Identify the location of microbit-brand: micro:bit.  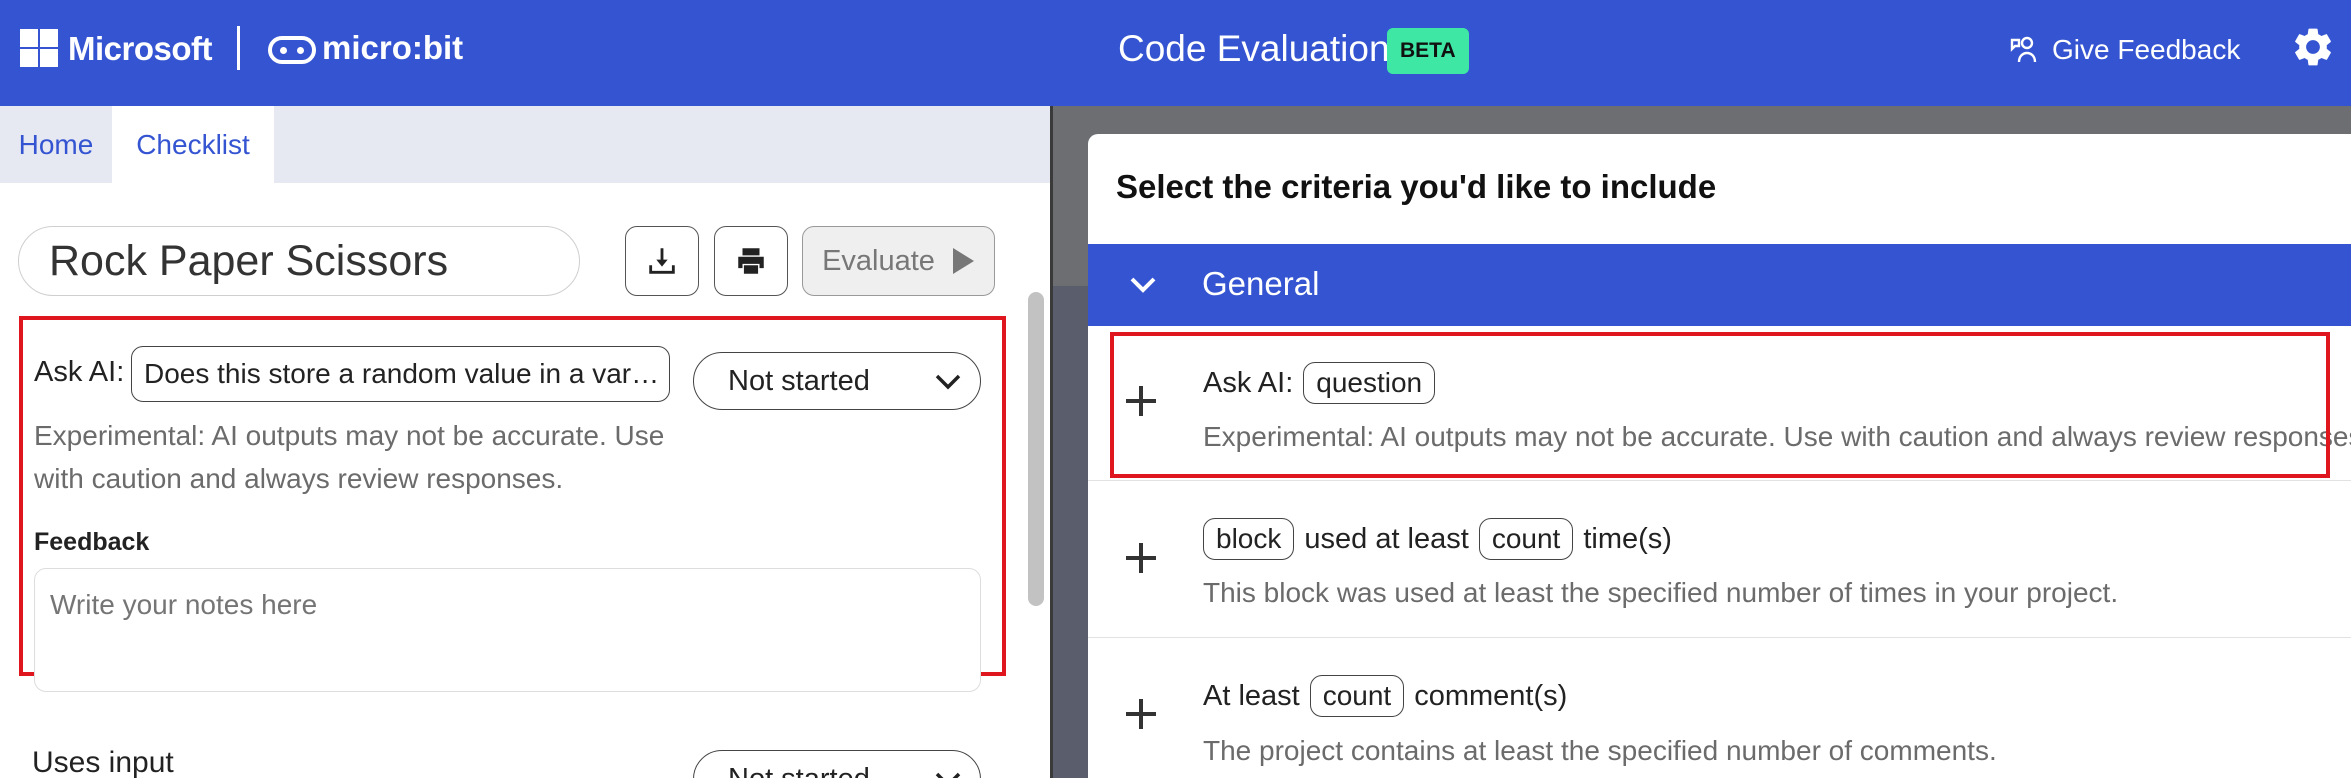
(393, 47).